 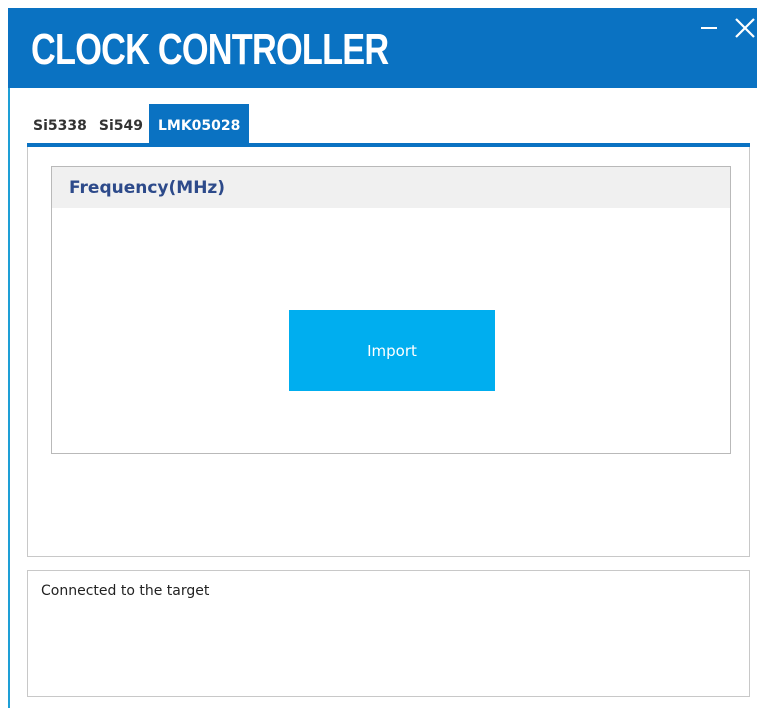 What do you see at coordinates (125, 591) in the screenshot?
I see `status-message: Connected to the target` at bounding box center [125, 591].